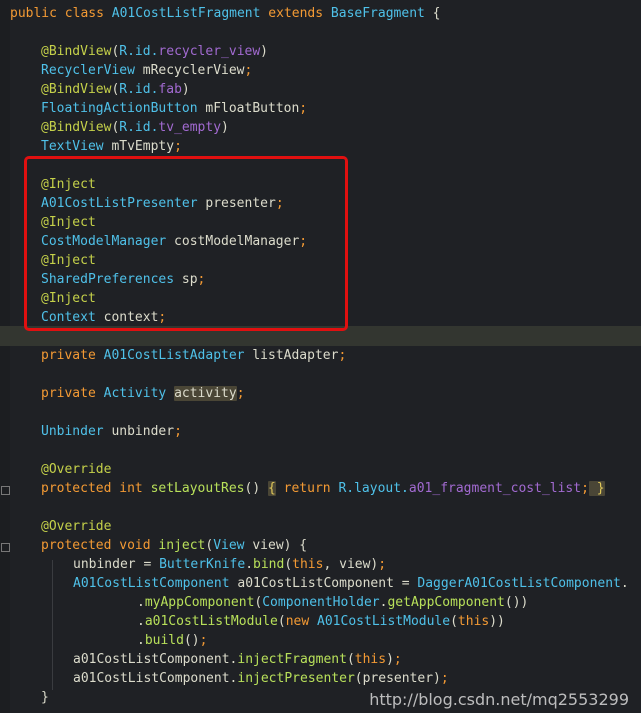 The height and width of the screenshot is (713, 641). What do you see at coordinates (341, 545) in the screenshot?
I see `code-line: protected void inject(View view) {` at bounding box center [341, 545].